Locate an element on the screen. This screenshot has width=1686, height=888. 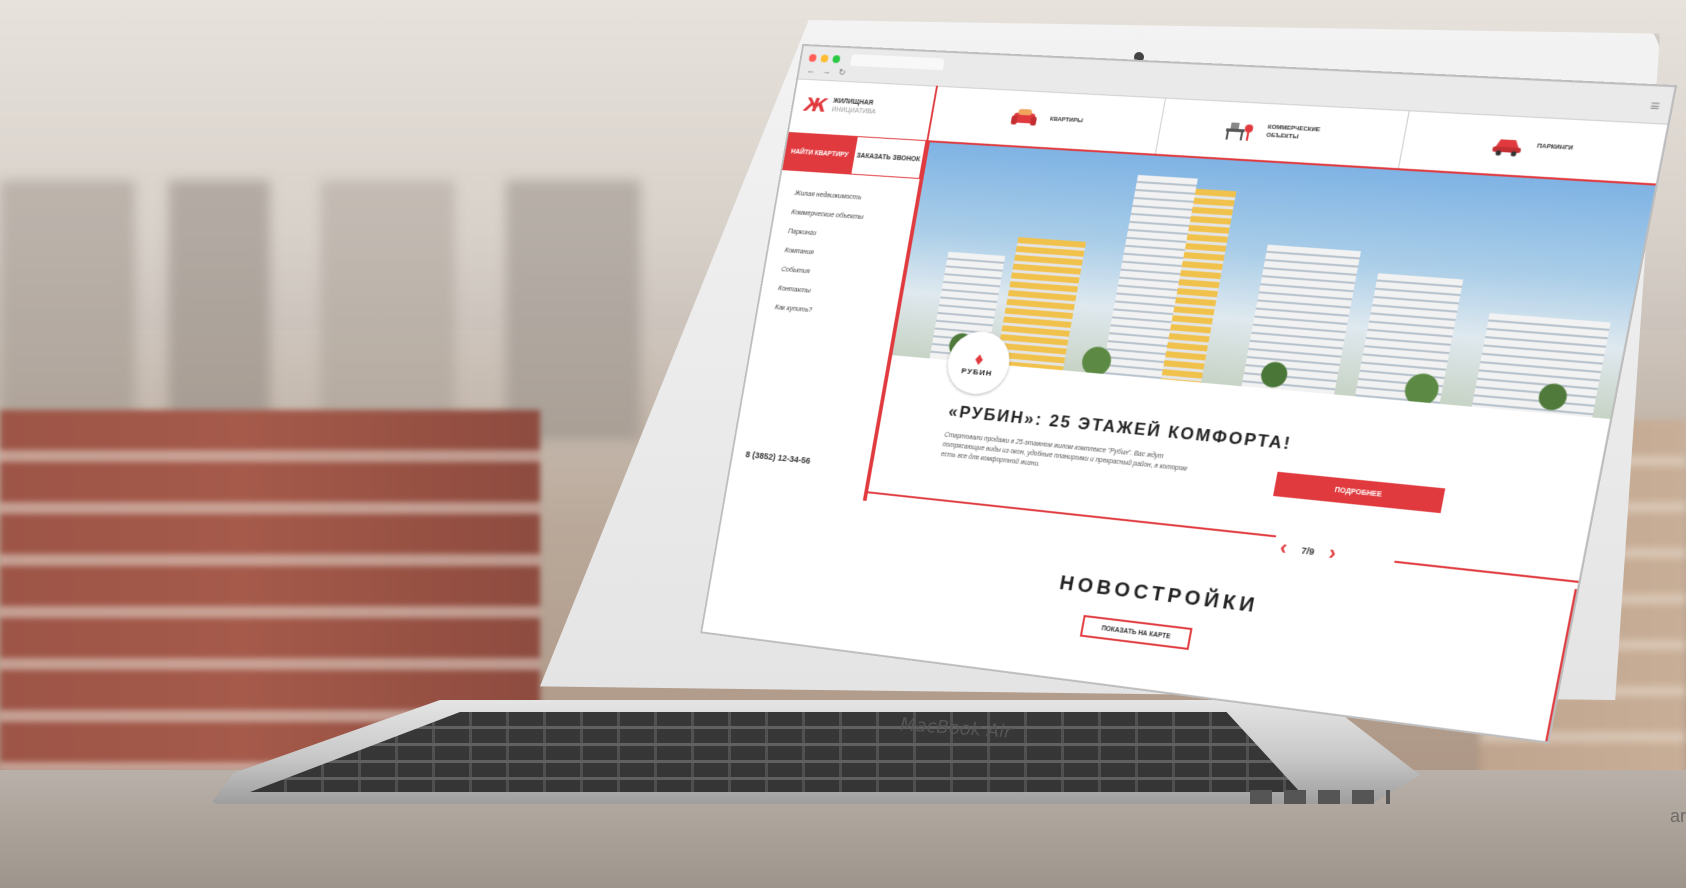
request-call-button: ЗАКАЗАТЬ ЗВОНОК is located at coordinates (888, 157).